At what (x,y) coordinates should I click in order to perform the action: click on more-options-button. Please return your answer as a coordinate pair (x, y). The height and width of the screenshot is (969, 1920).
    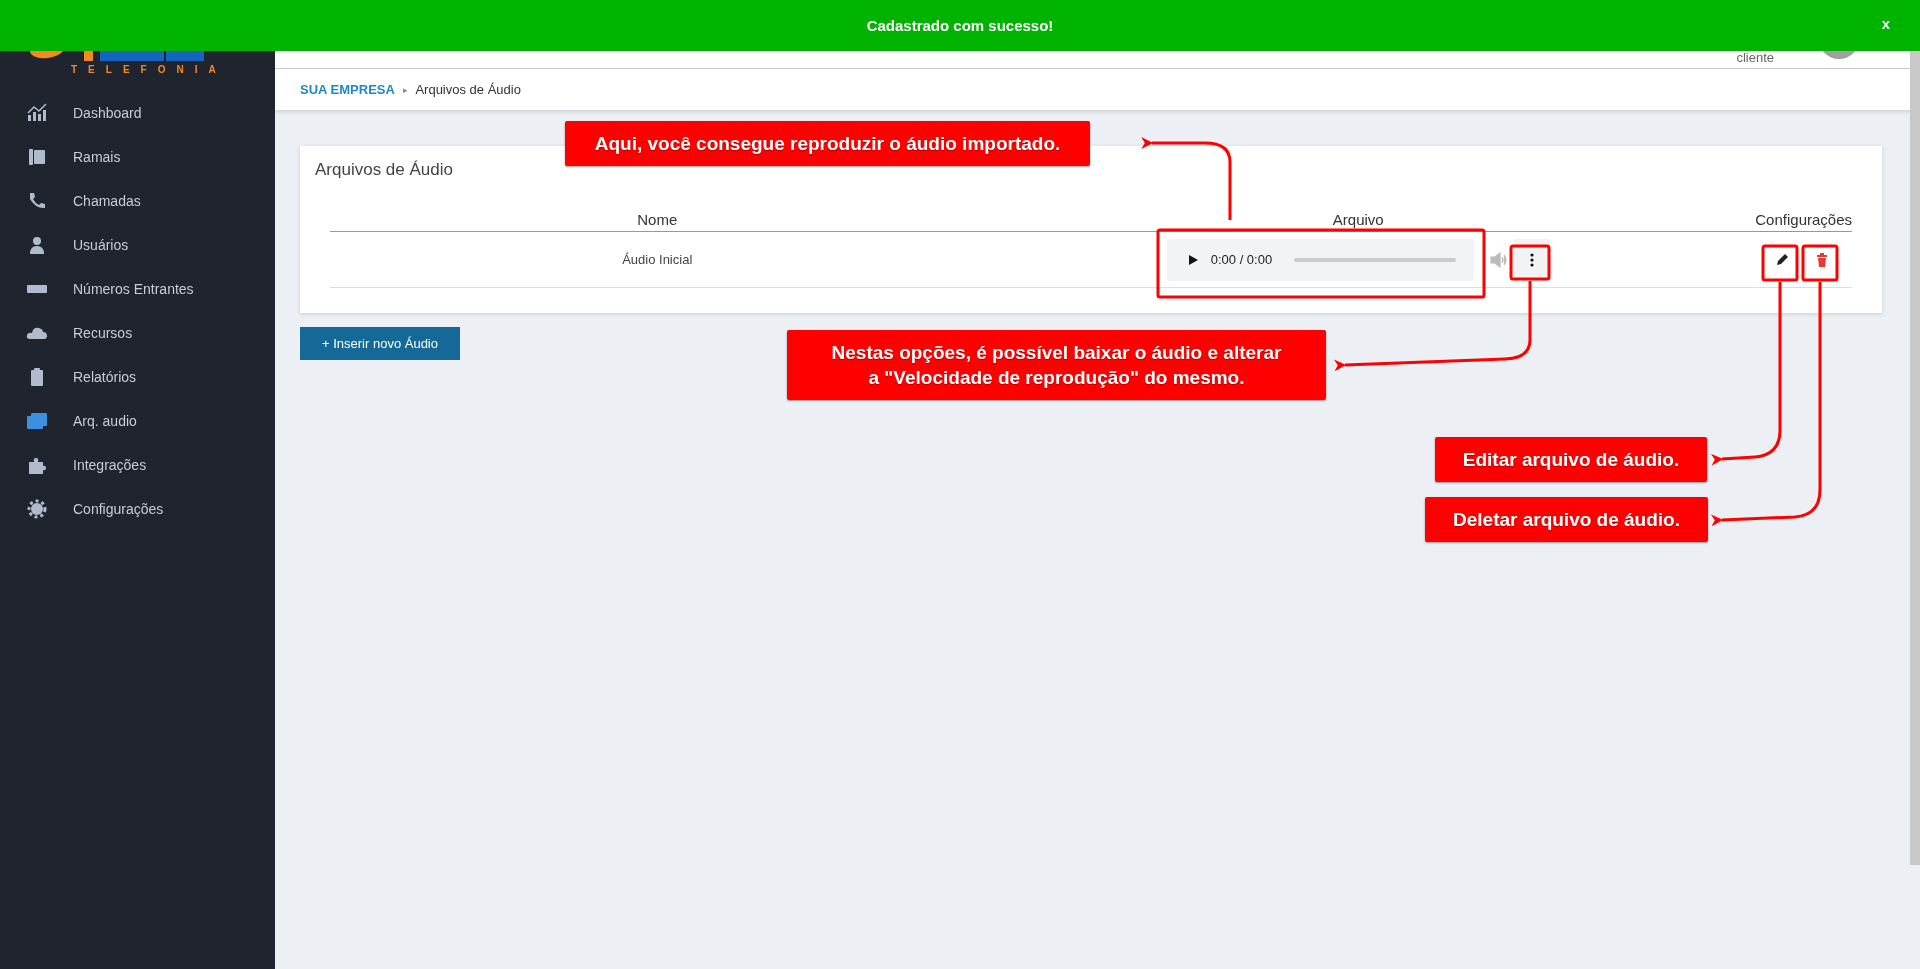
    Looking at the image, I should click on (1531, 259).